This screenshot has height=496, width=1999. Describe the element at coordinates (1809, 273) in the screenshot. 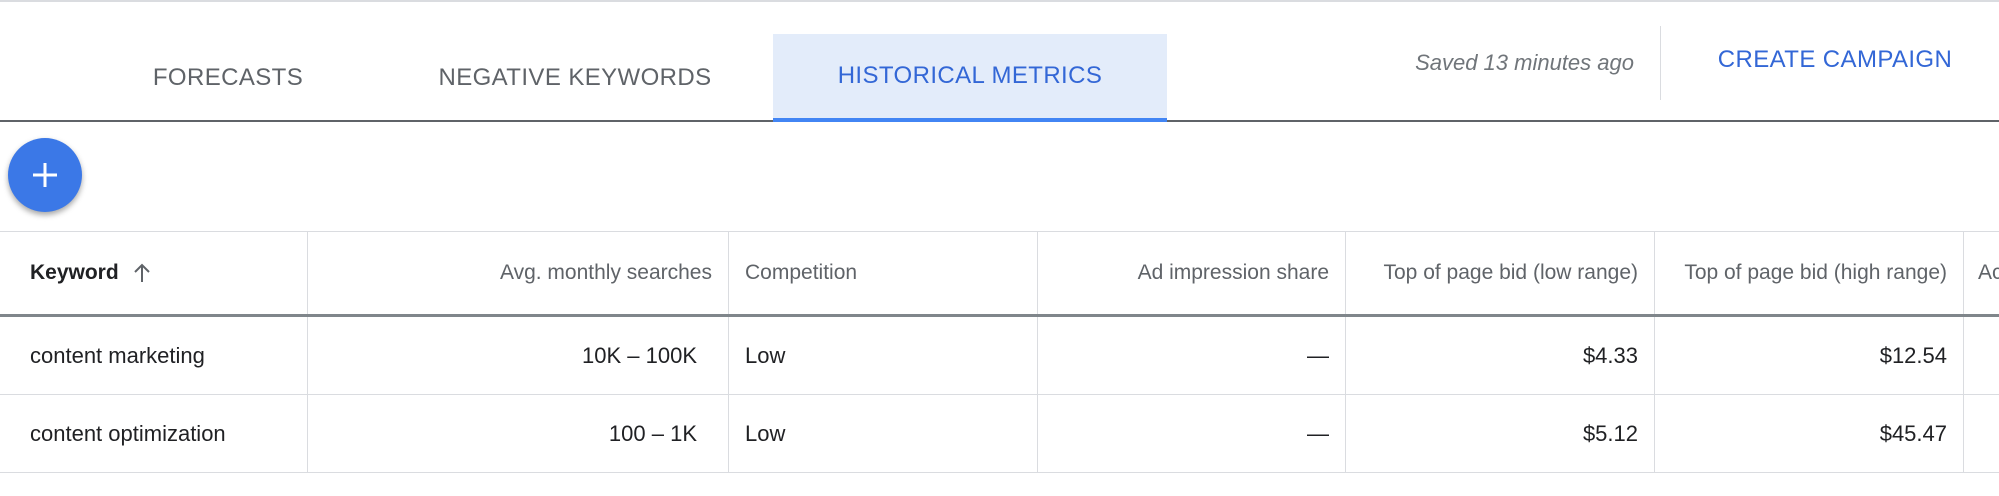

I see `header-top-bid-high: Top of page bid (high range)` at that location.